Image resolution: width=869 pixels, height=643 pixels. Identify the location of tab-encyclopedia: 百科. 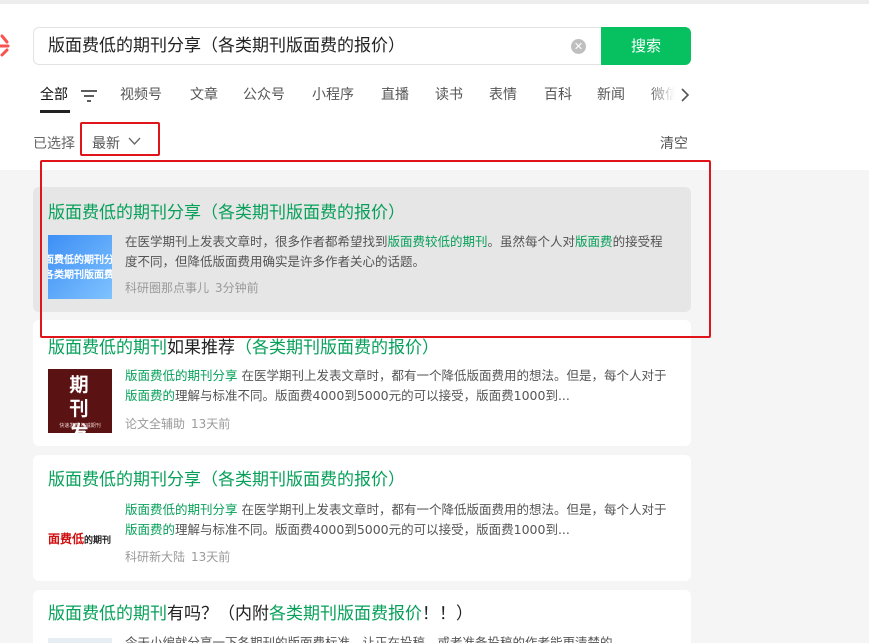
(558, 95).